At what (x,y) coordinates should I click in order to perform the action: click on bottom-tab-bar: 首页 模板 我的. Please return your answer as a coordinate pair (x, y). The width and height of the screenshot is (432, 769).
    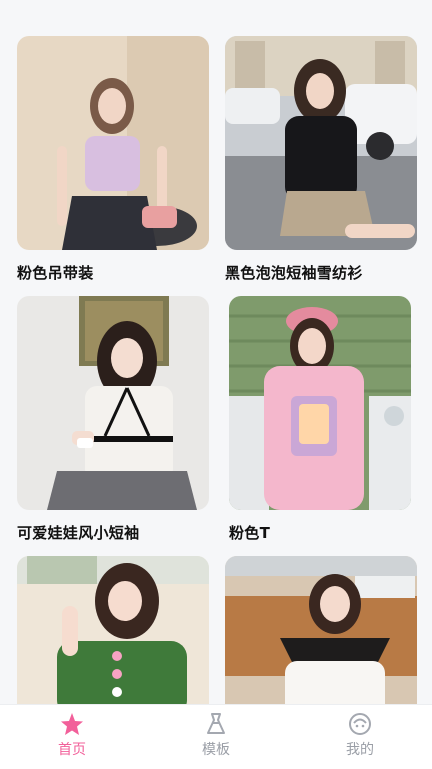
    Looking at the image, I should click on (216, 736).